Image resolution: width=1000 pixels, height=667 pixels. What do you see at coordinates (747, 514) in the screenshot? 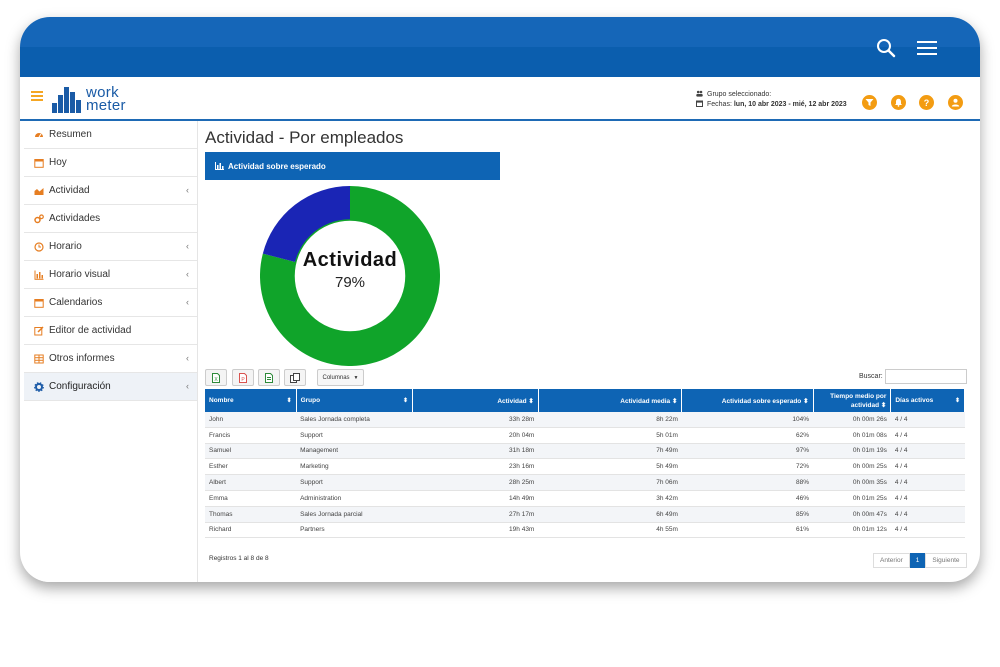
I see `table-cell: 85%` at bounding box center [747, 514].